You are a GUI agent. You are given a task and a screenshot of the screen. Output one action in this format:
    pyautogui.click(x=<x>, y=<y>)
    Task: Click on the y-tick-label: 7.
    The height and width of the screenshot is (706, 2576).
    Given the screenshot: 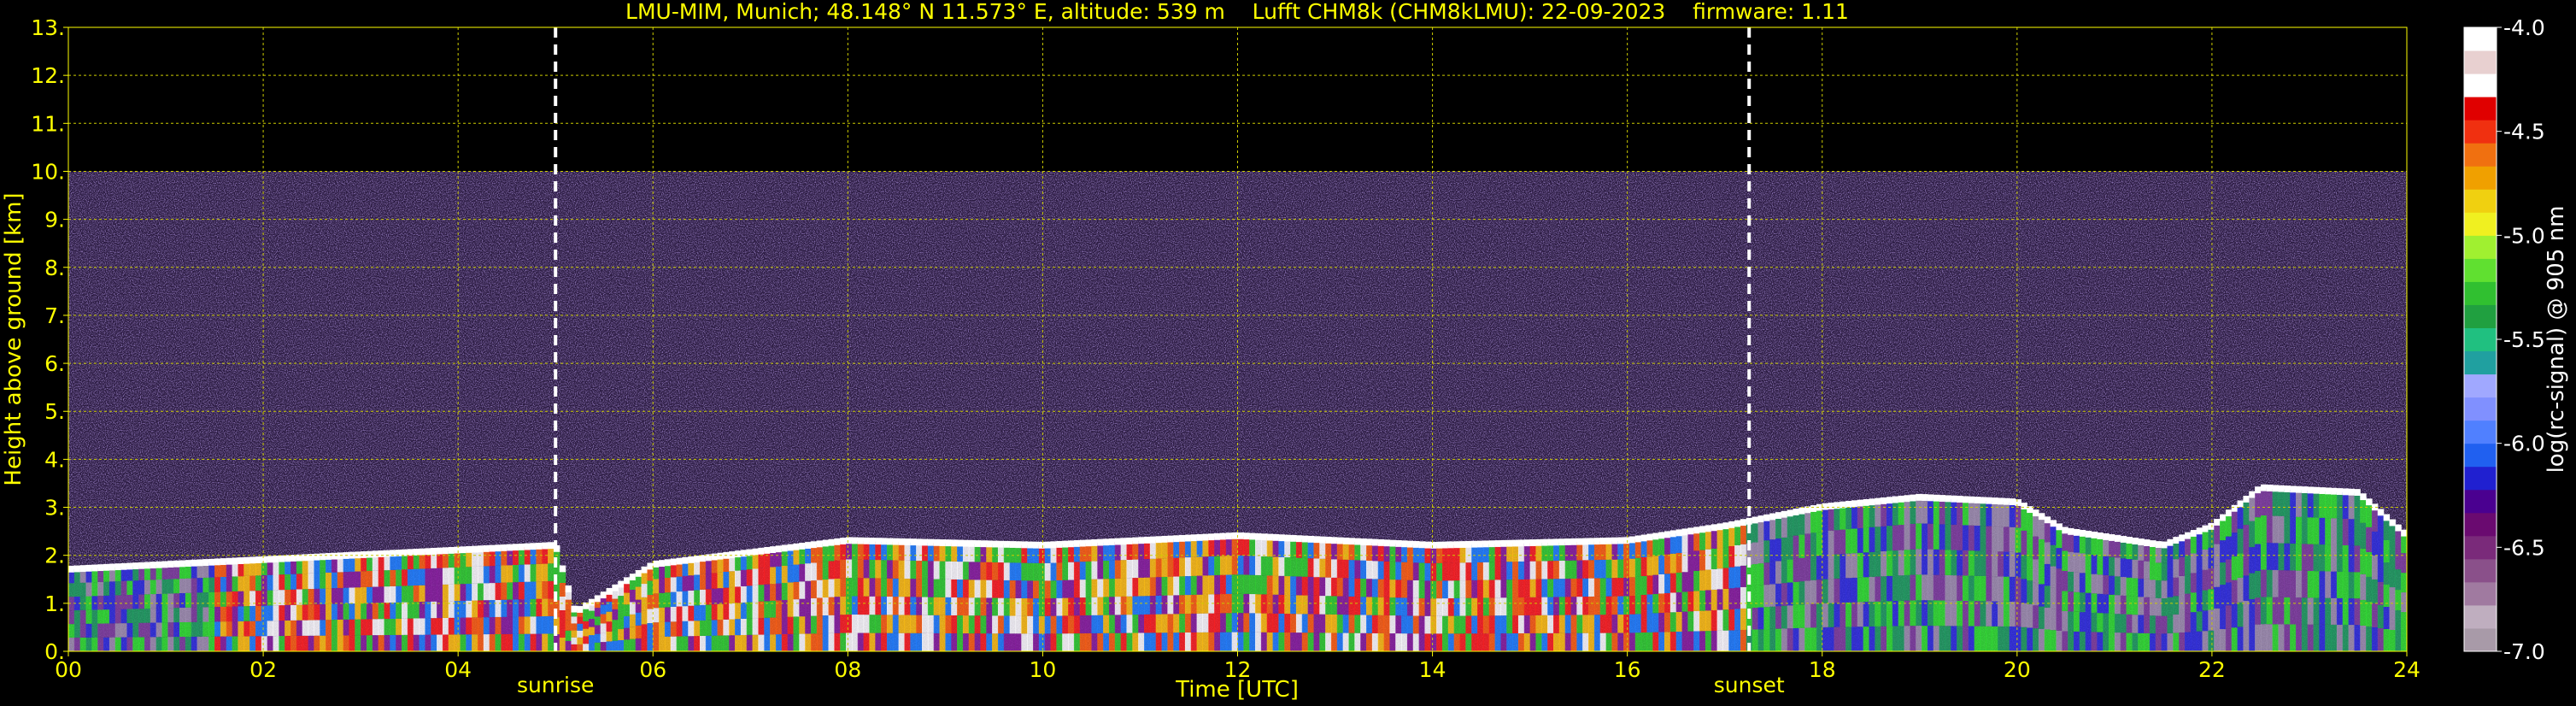 What is the action you would take?
    pyautogui.click(x=54, y=315)
    